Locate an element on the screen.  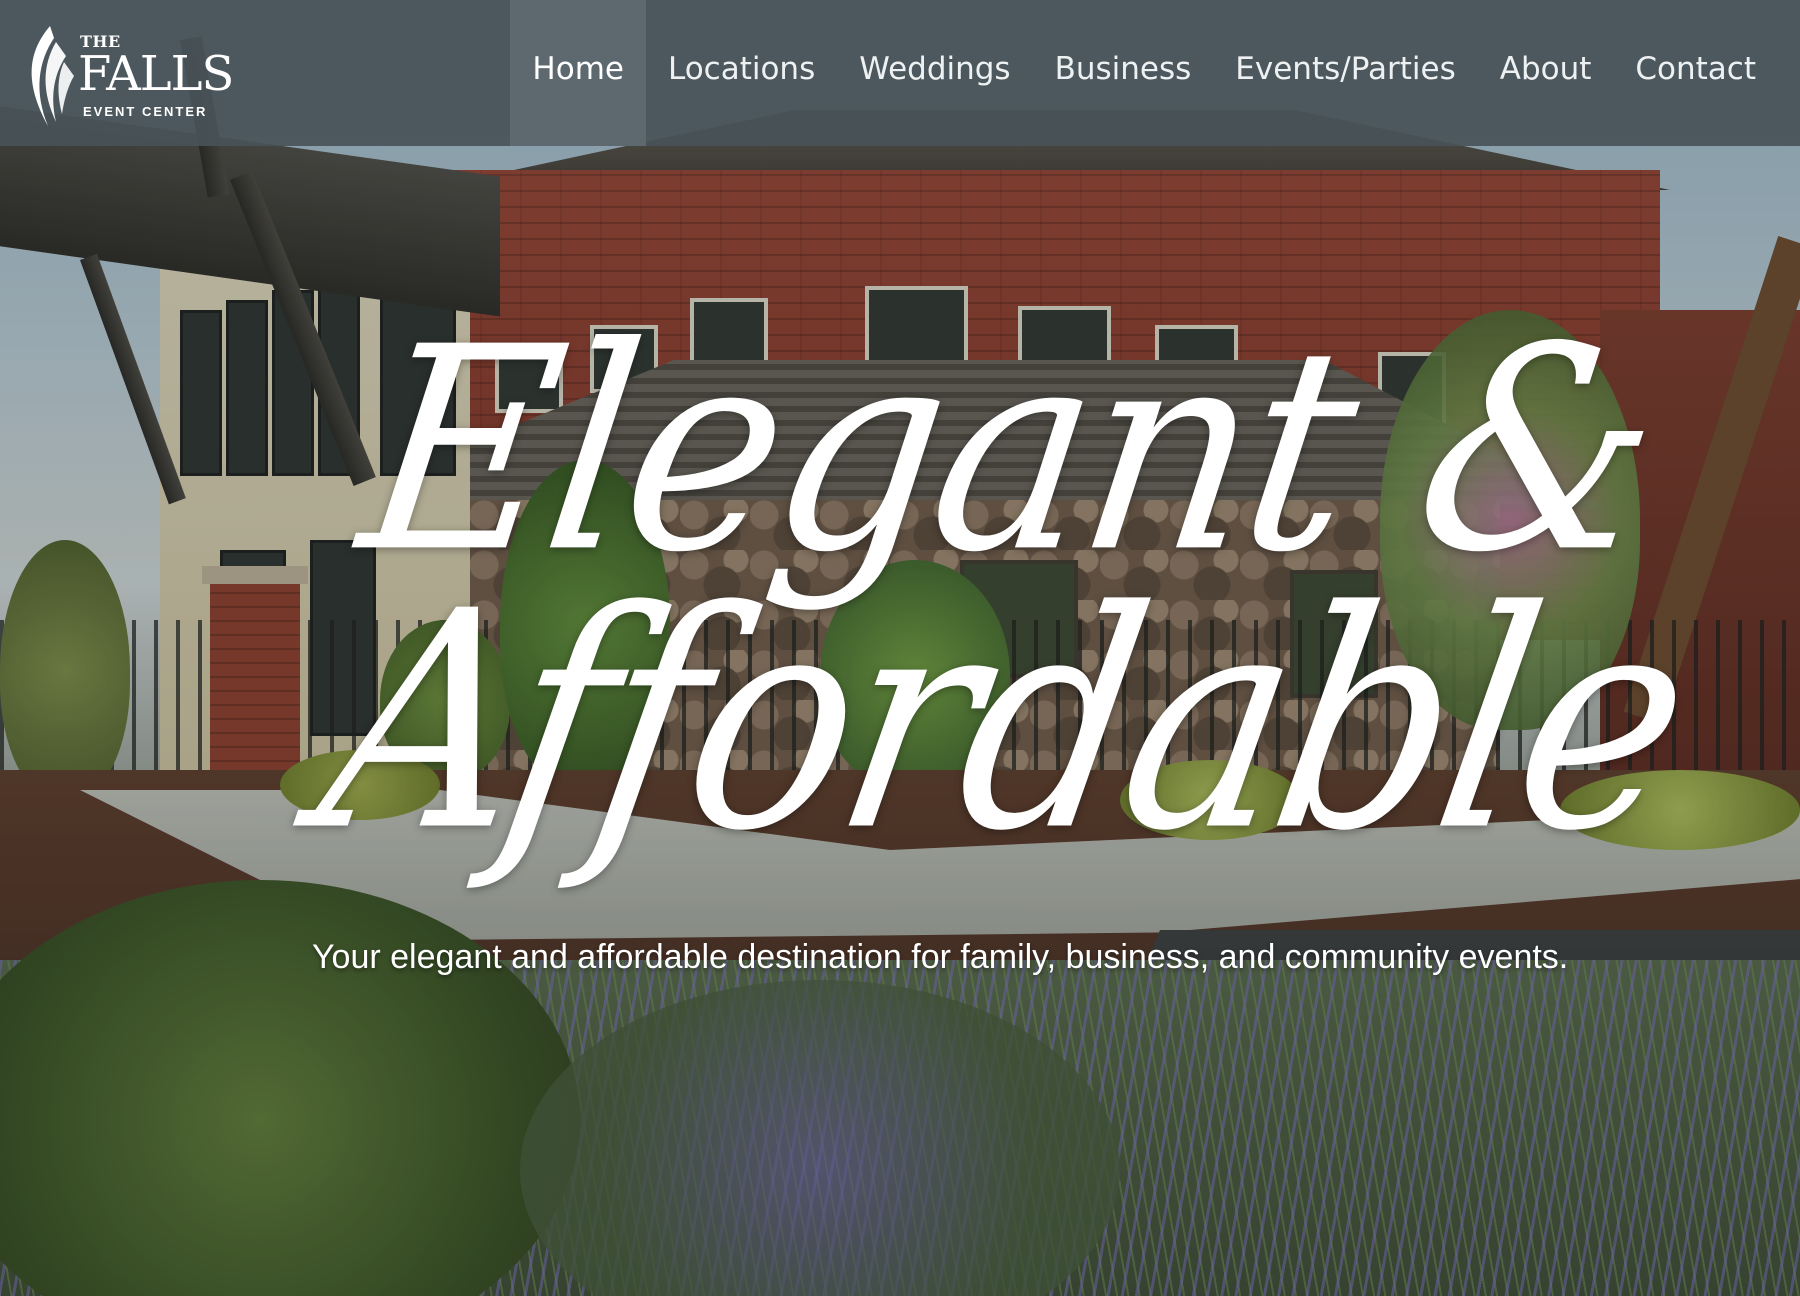
flame-swoosh-icon is located at coordinates (52, 76).